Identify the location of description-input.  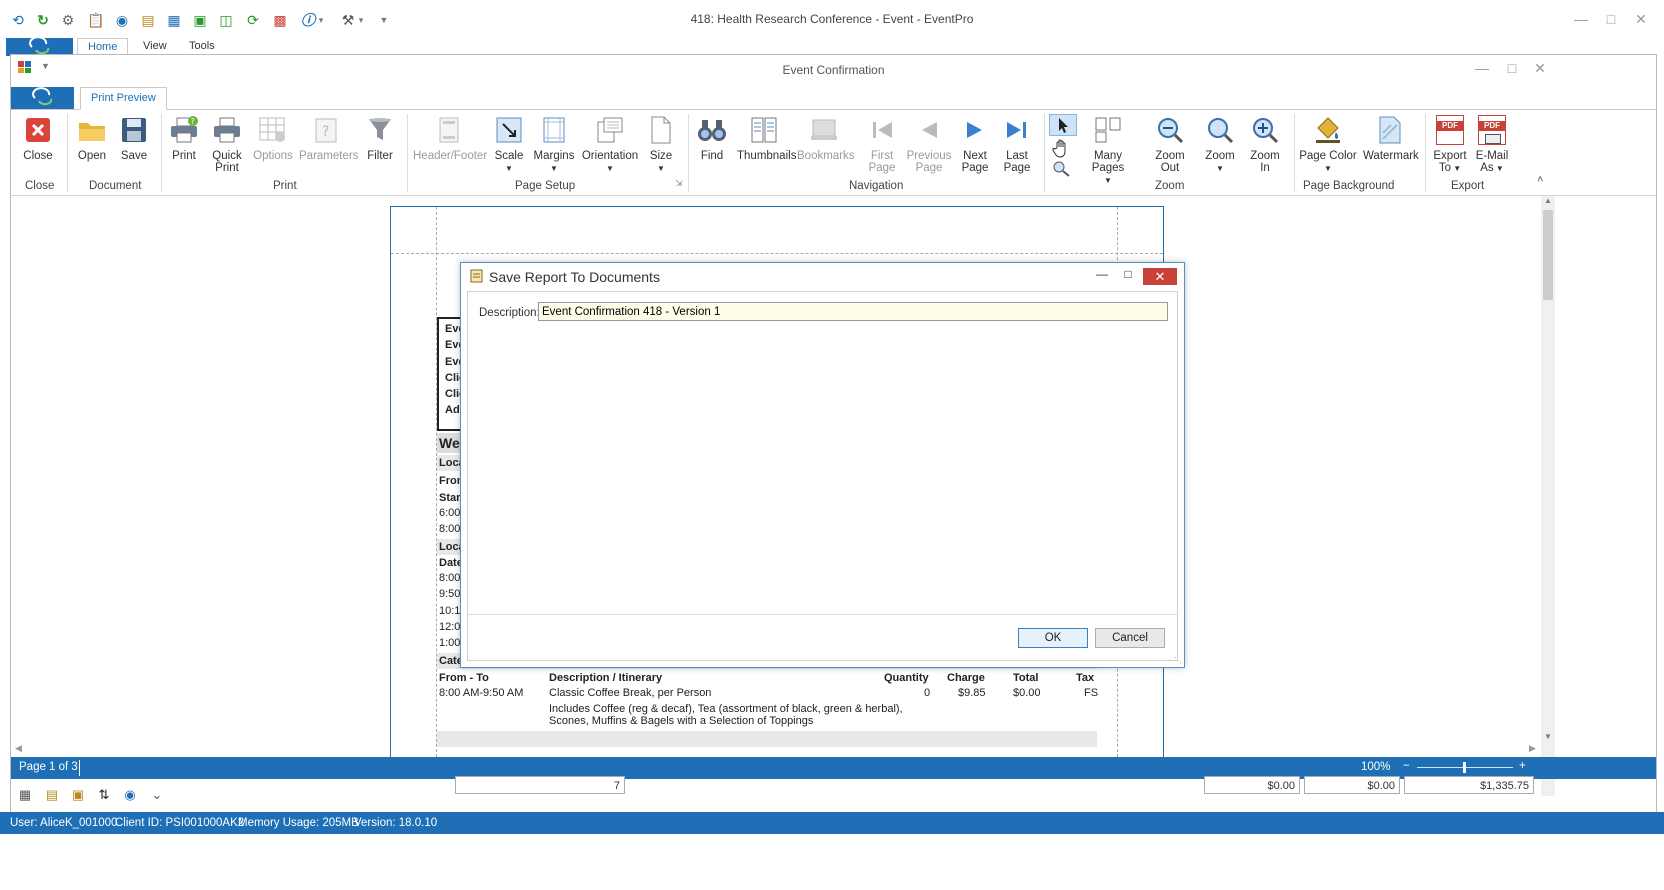
(853, 311).